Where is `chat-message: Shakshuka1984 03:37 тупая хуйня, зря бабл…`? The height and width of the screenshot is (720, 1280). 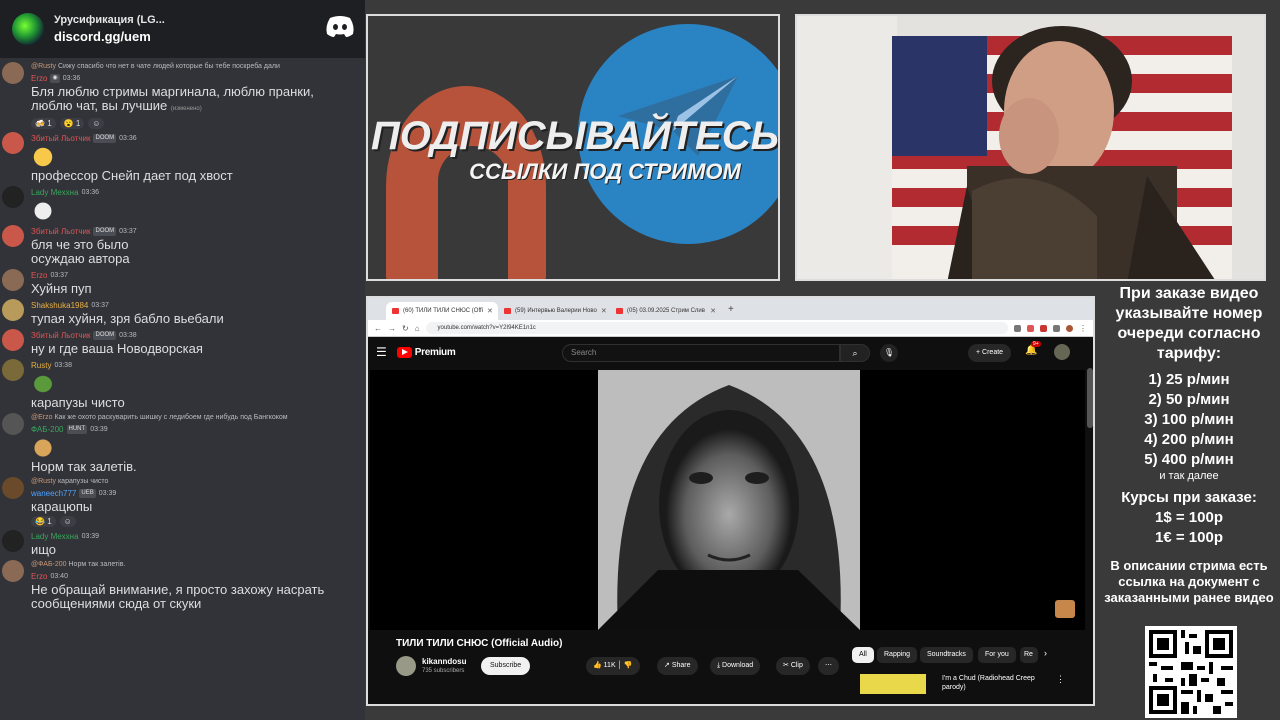
chat-message: Shakshuka1984 03:37 тупая хуйня, зря бабл… is located at coordinates (182, 312).